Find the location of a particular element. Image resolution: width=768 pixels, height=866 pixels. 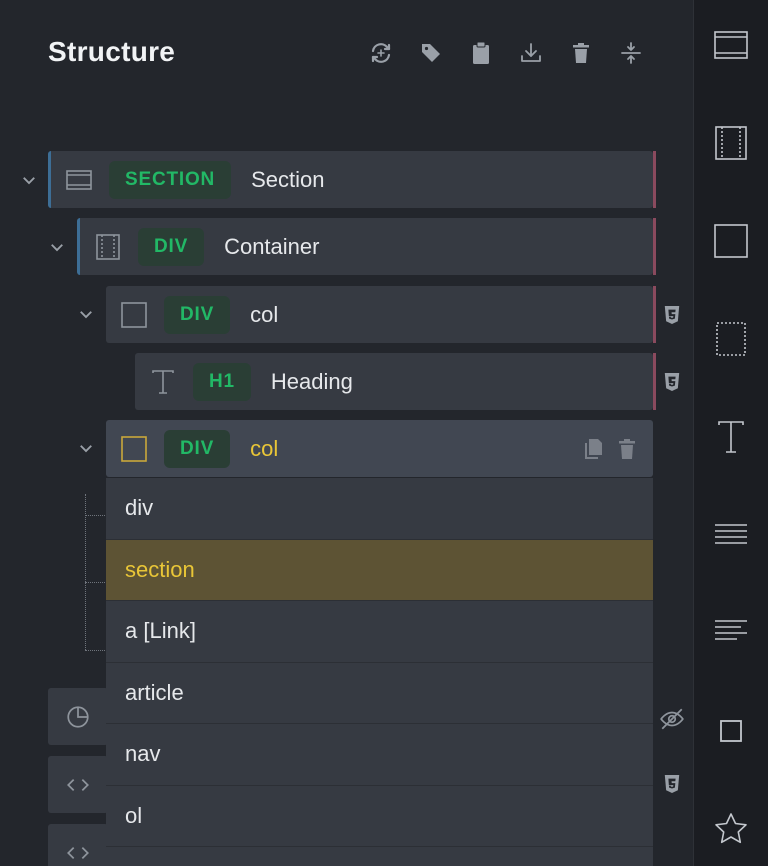

align-left-icon is located at coordinates (731, 631).